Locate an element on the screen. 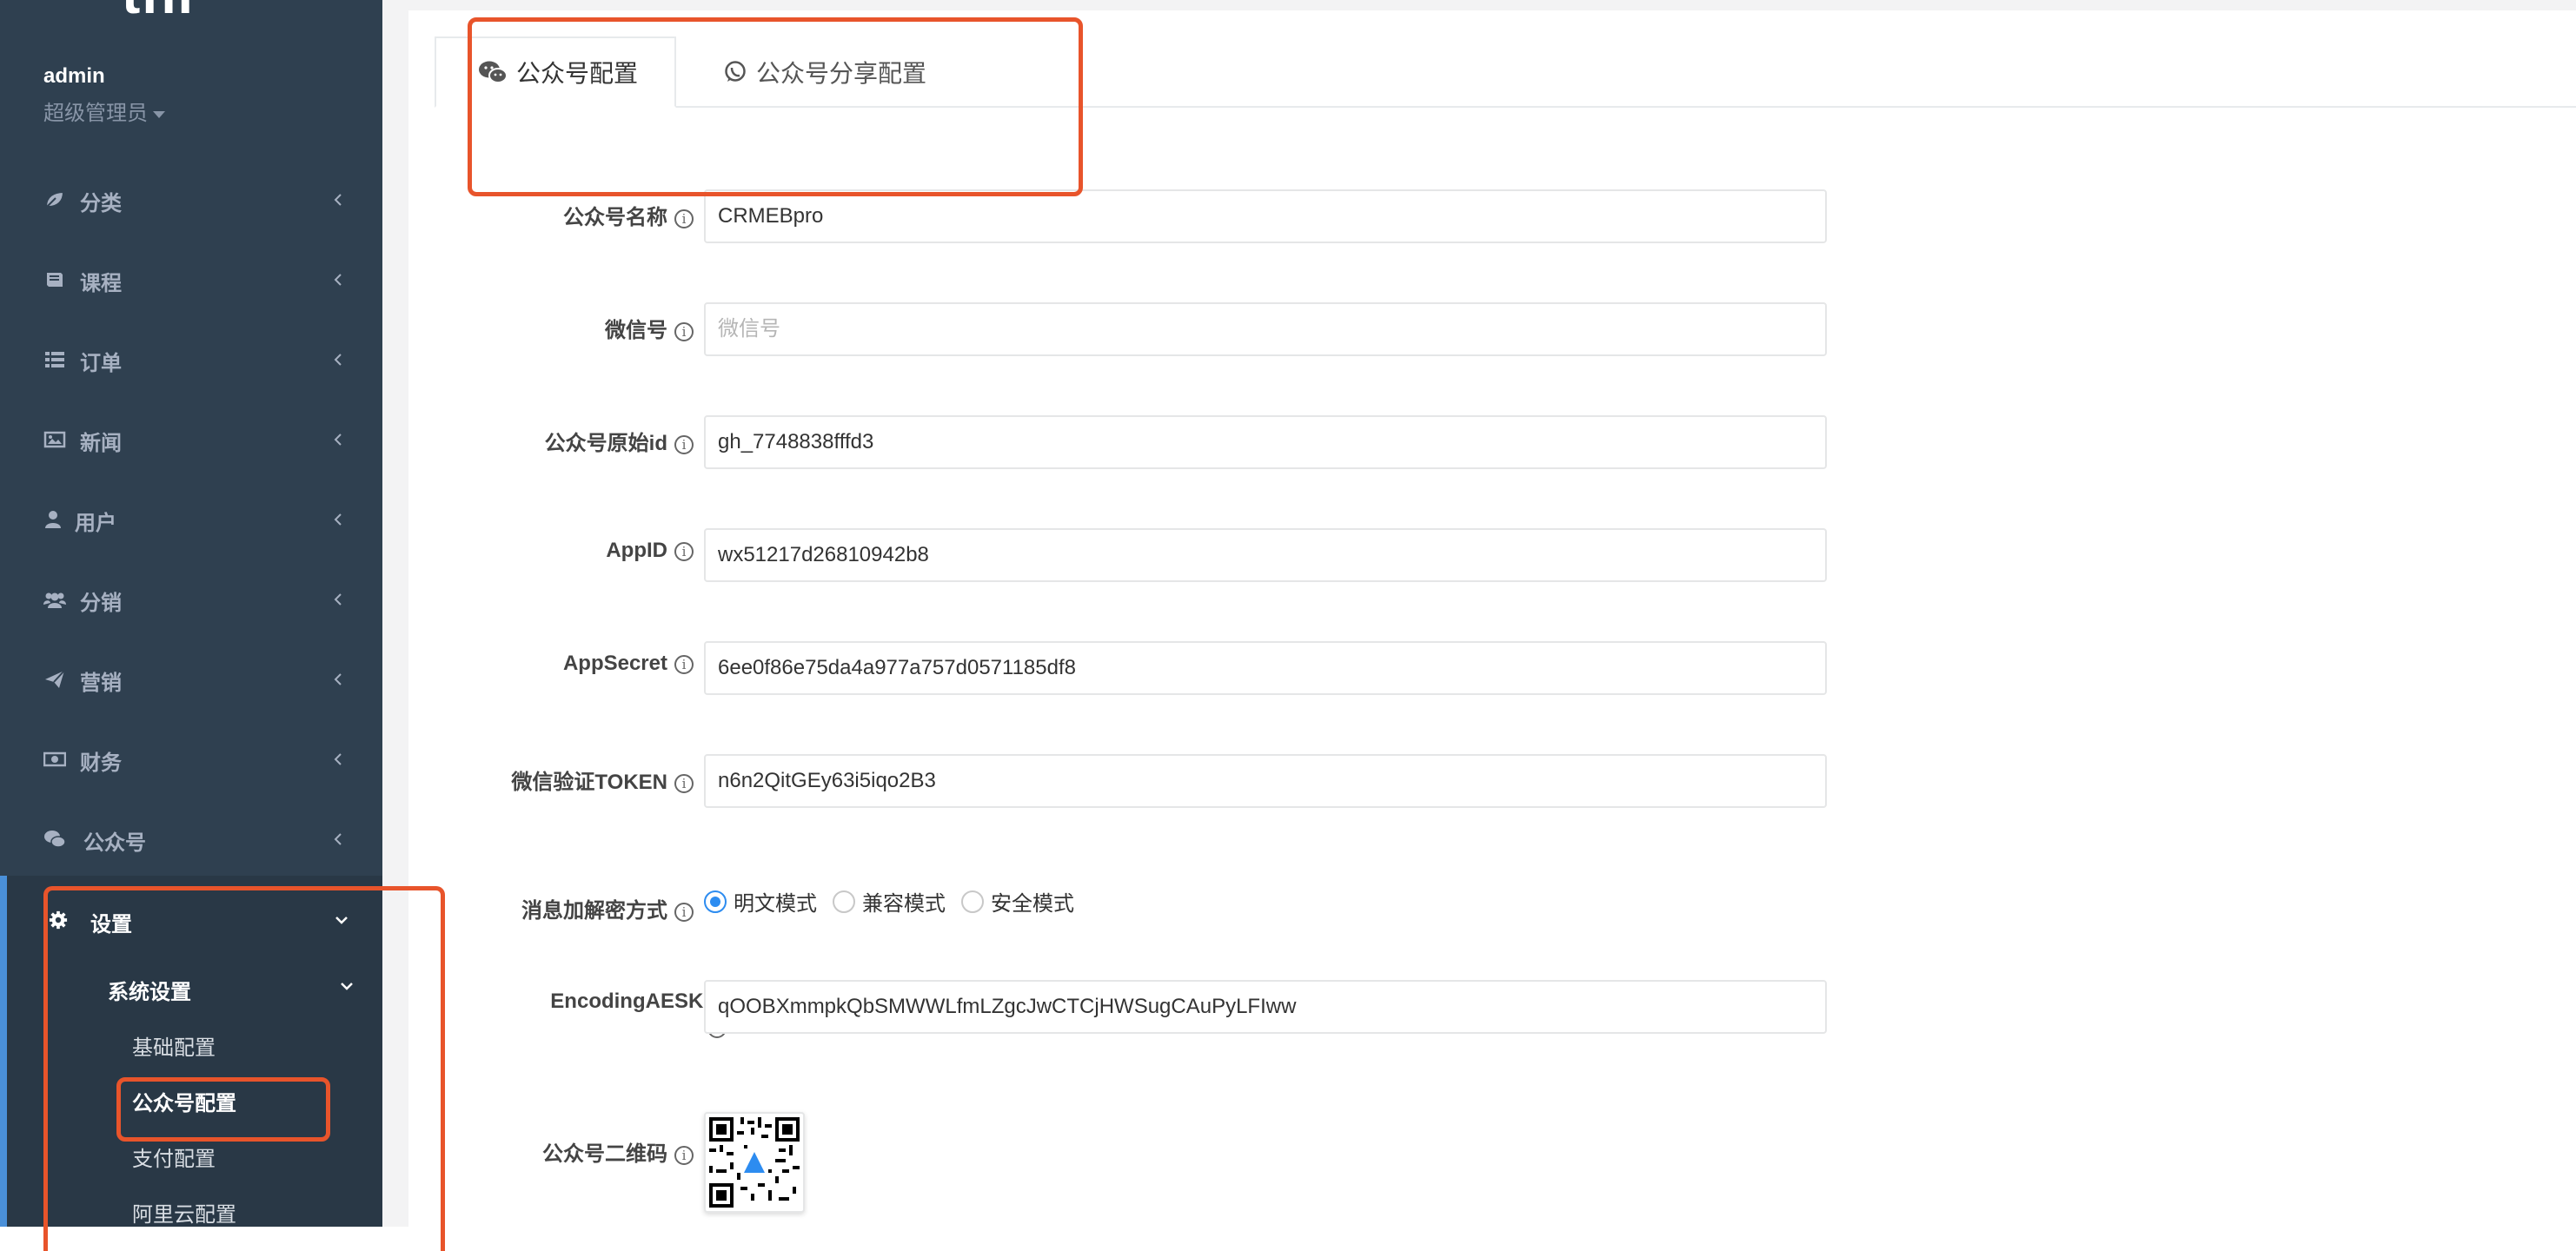 Image resolution: width=2576 pixels, height=1251 pixels. field-label: AppID i is located at coordinates (551, 551).